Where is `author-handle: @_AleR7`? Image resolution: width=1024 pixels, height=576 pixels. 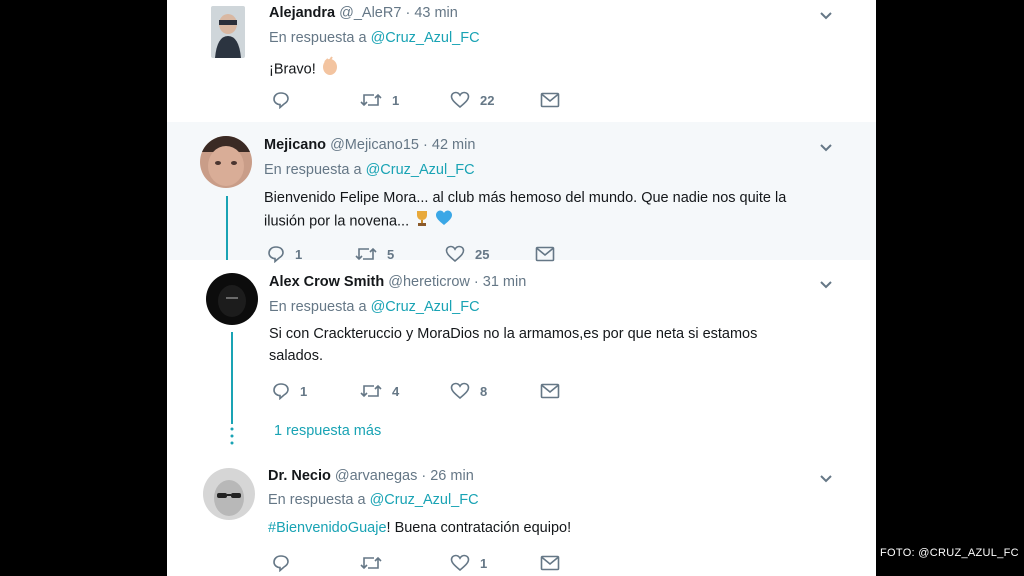 author-handle: @_AleR7 is located at coordinates (370, 13).